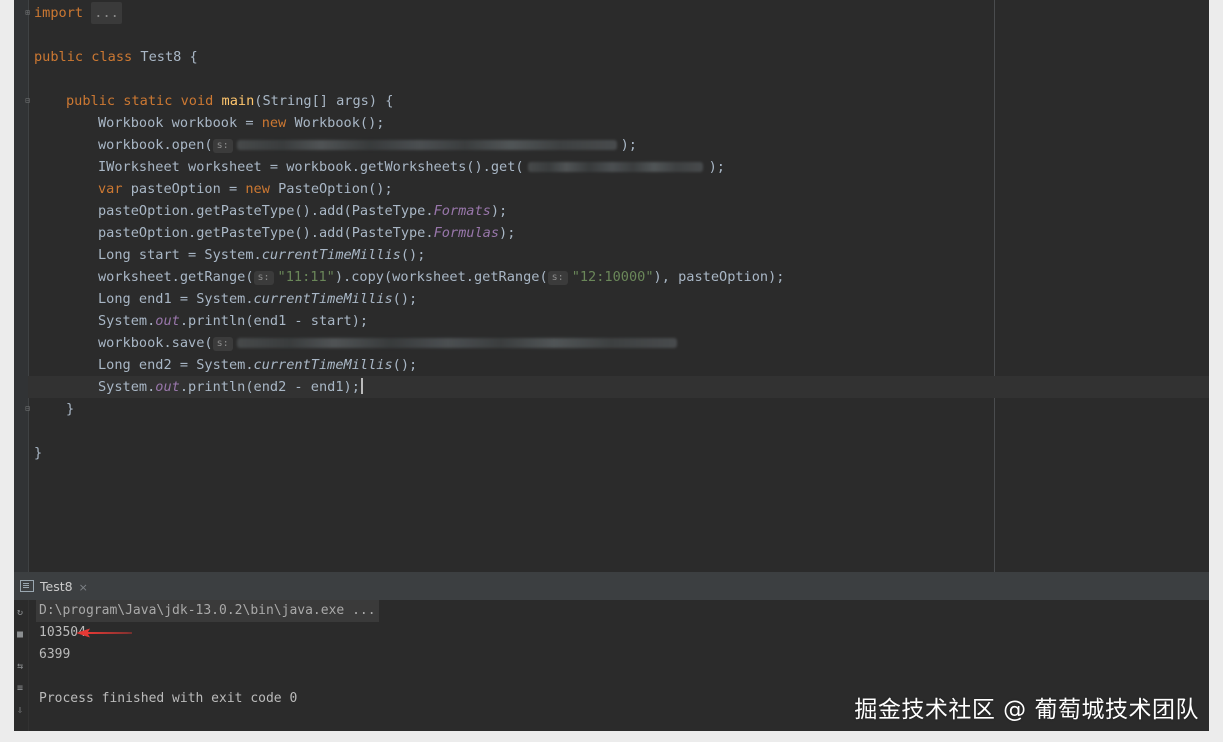 The height and width of the screenshot is (742, 1223). What do you see at coordinates (180, 255) in the screenshot?
I see `code-text: Long start = System.` at bounding box center [180, 255].